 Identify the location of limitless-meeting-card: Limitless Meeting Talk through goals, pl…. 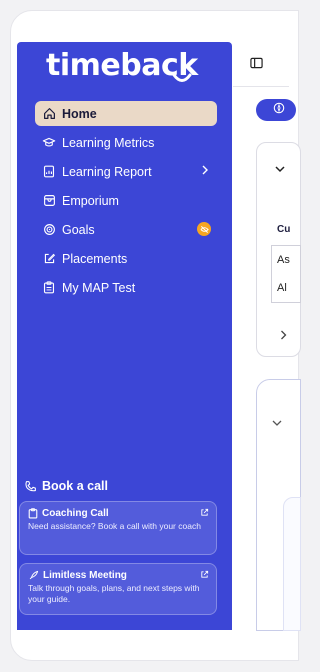
(118, 589).